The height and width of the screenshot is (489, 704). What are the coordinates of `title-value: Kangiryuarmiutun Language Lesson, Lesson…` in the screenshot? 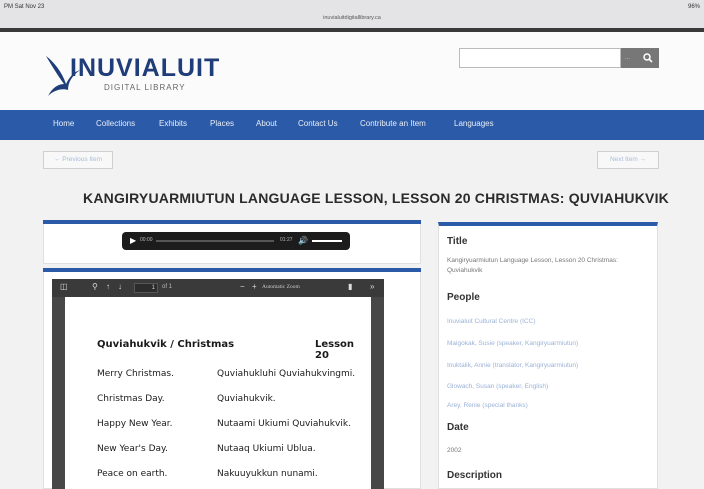 It's located at (532, 265).